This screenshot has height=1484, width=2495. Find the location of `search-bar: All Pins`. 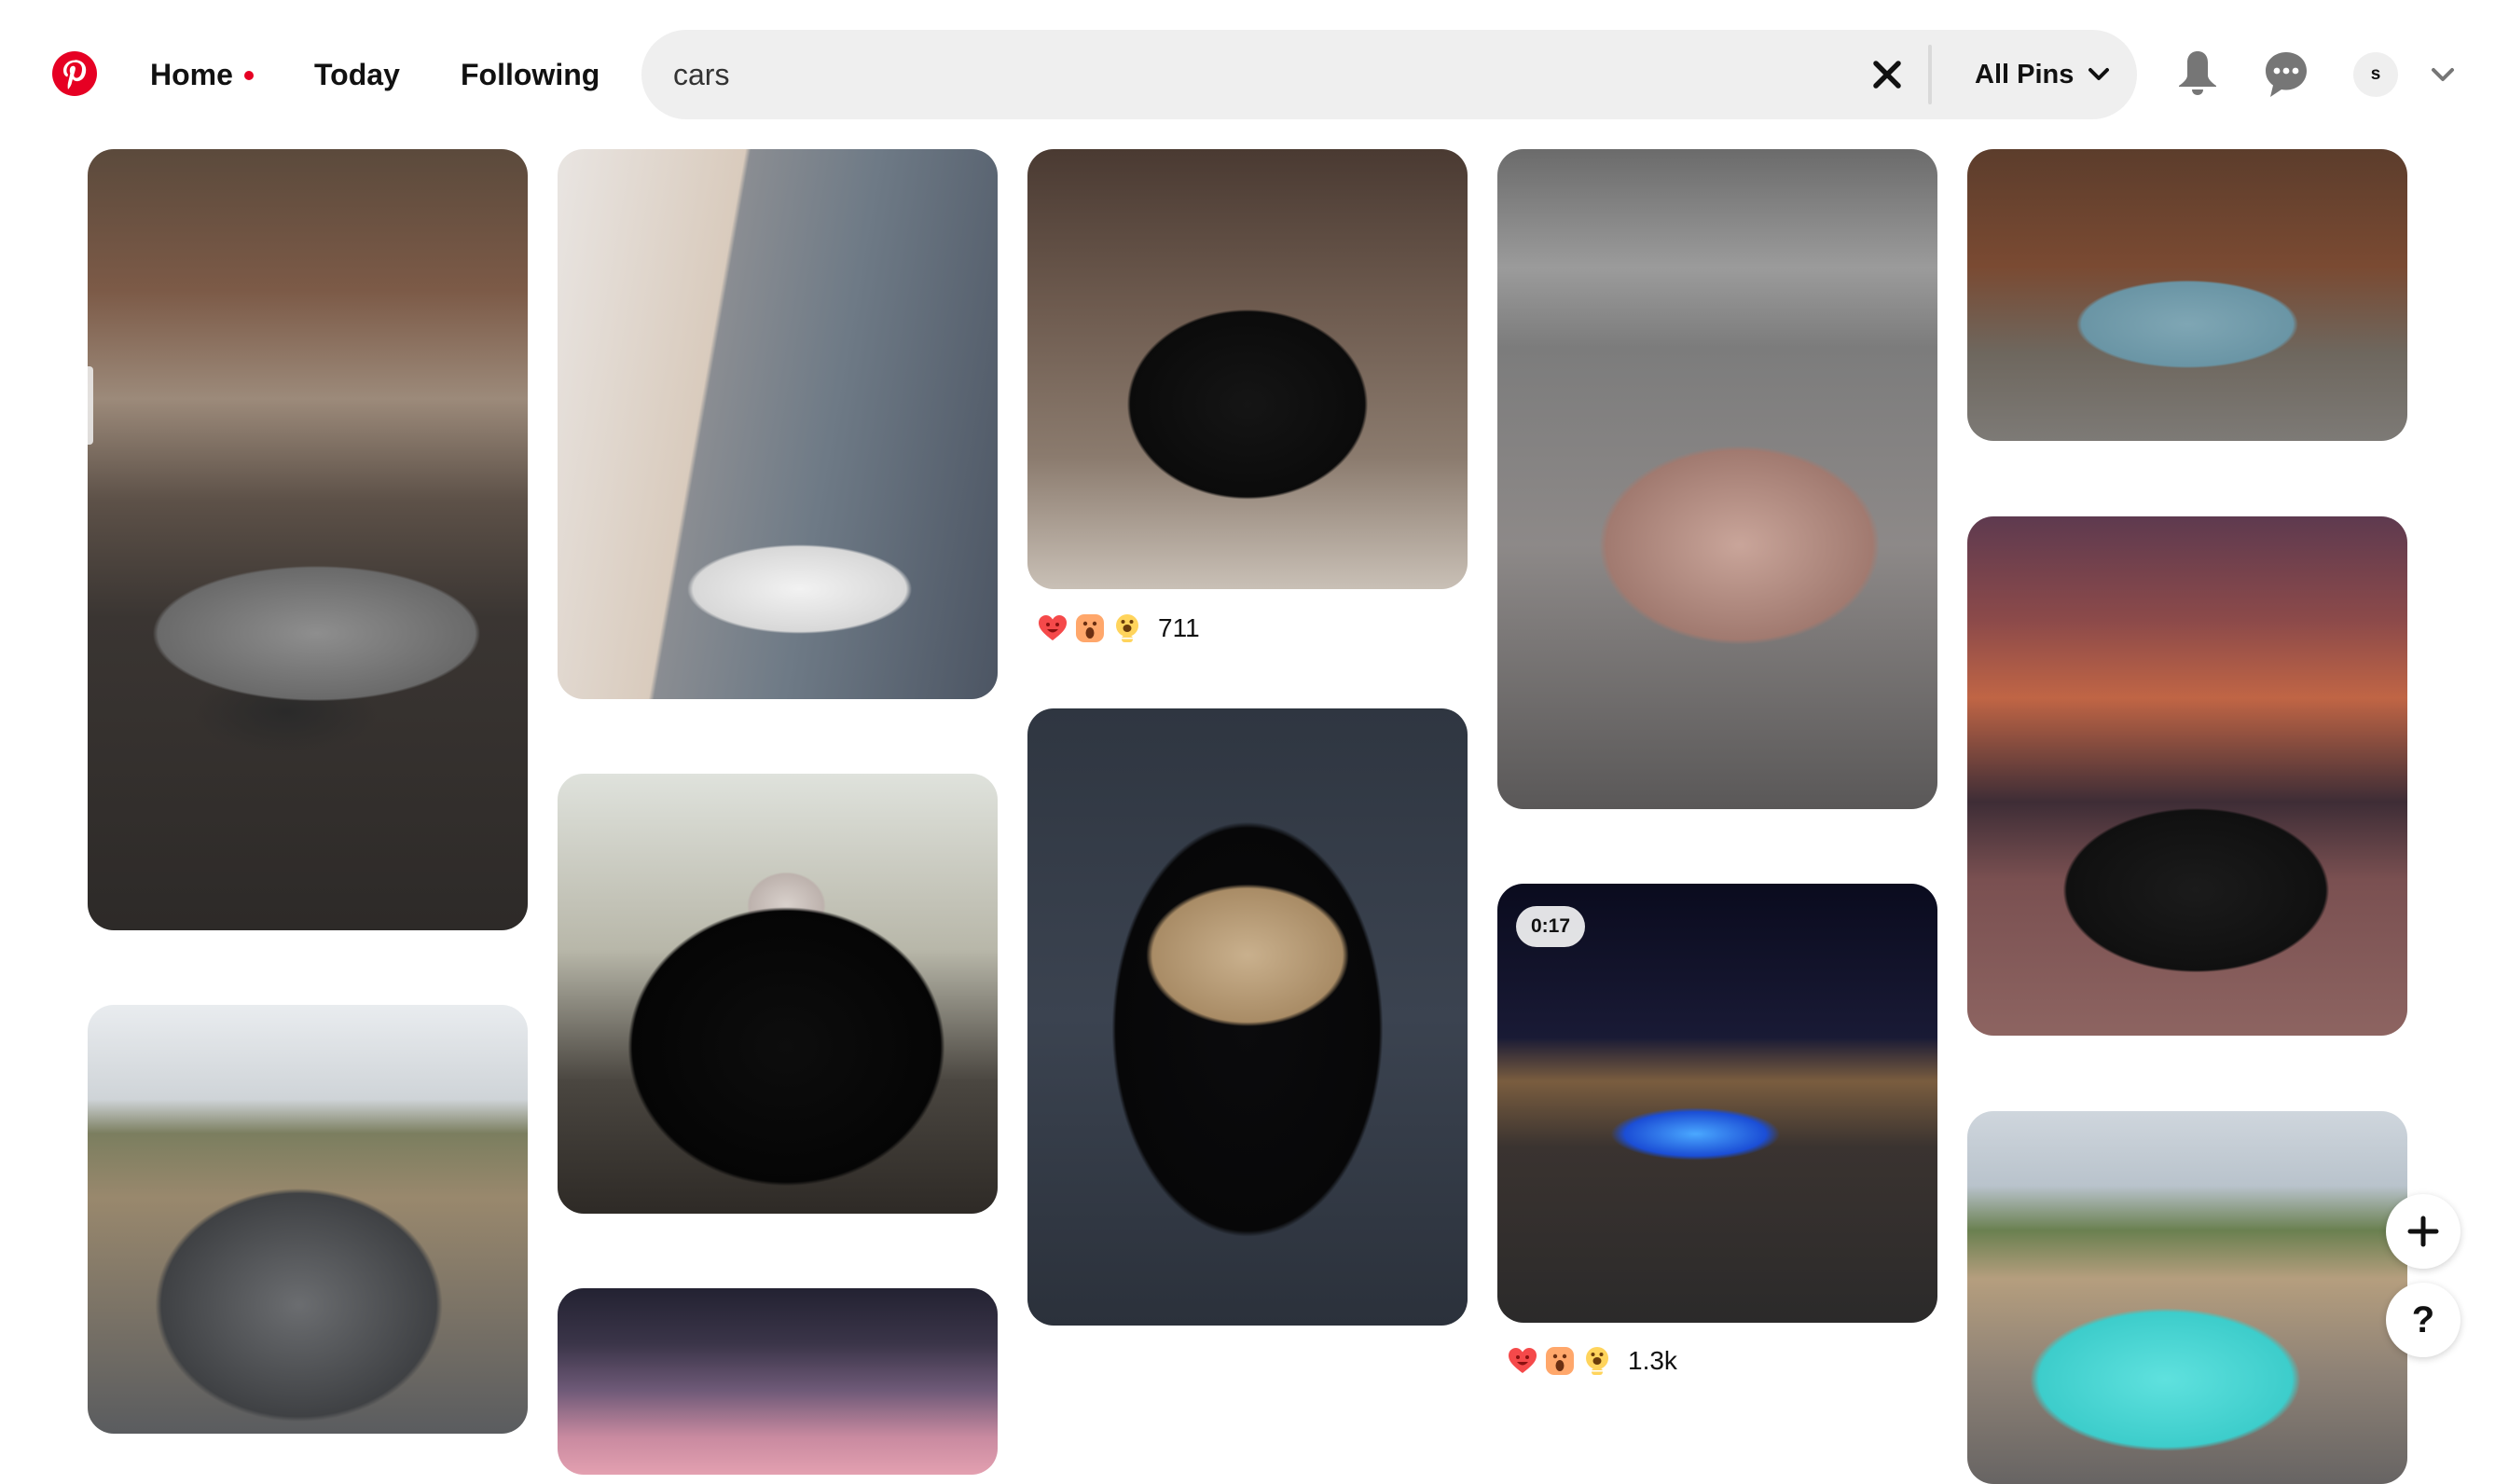

search-bar: All Pins is located at coordinates (1389, 74).